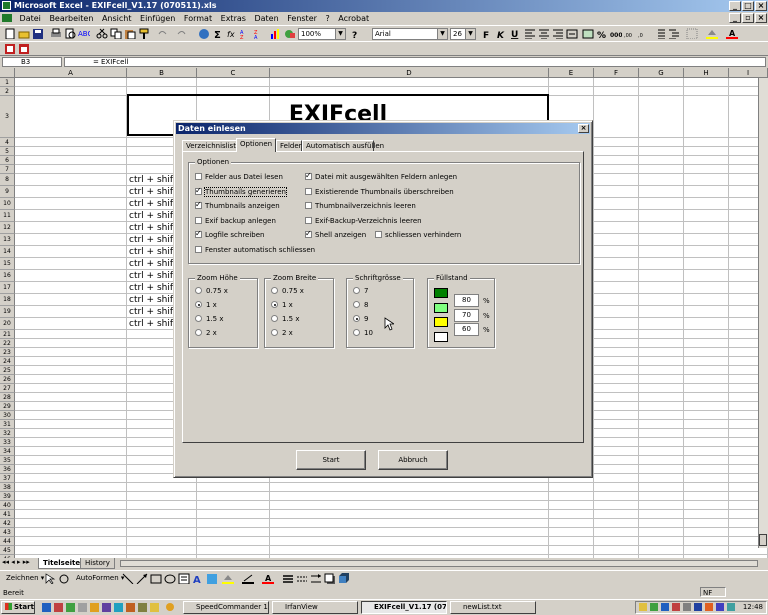 The height and width of the screenshot is (615, 768). What do you see at coordinates (763, 540) in the screenshot?
I see `scroll-thumb` at bounding box center [763, 540].